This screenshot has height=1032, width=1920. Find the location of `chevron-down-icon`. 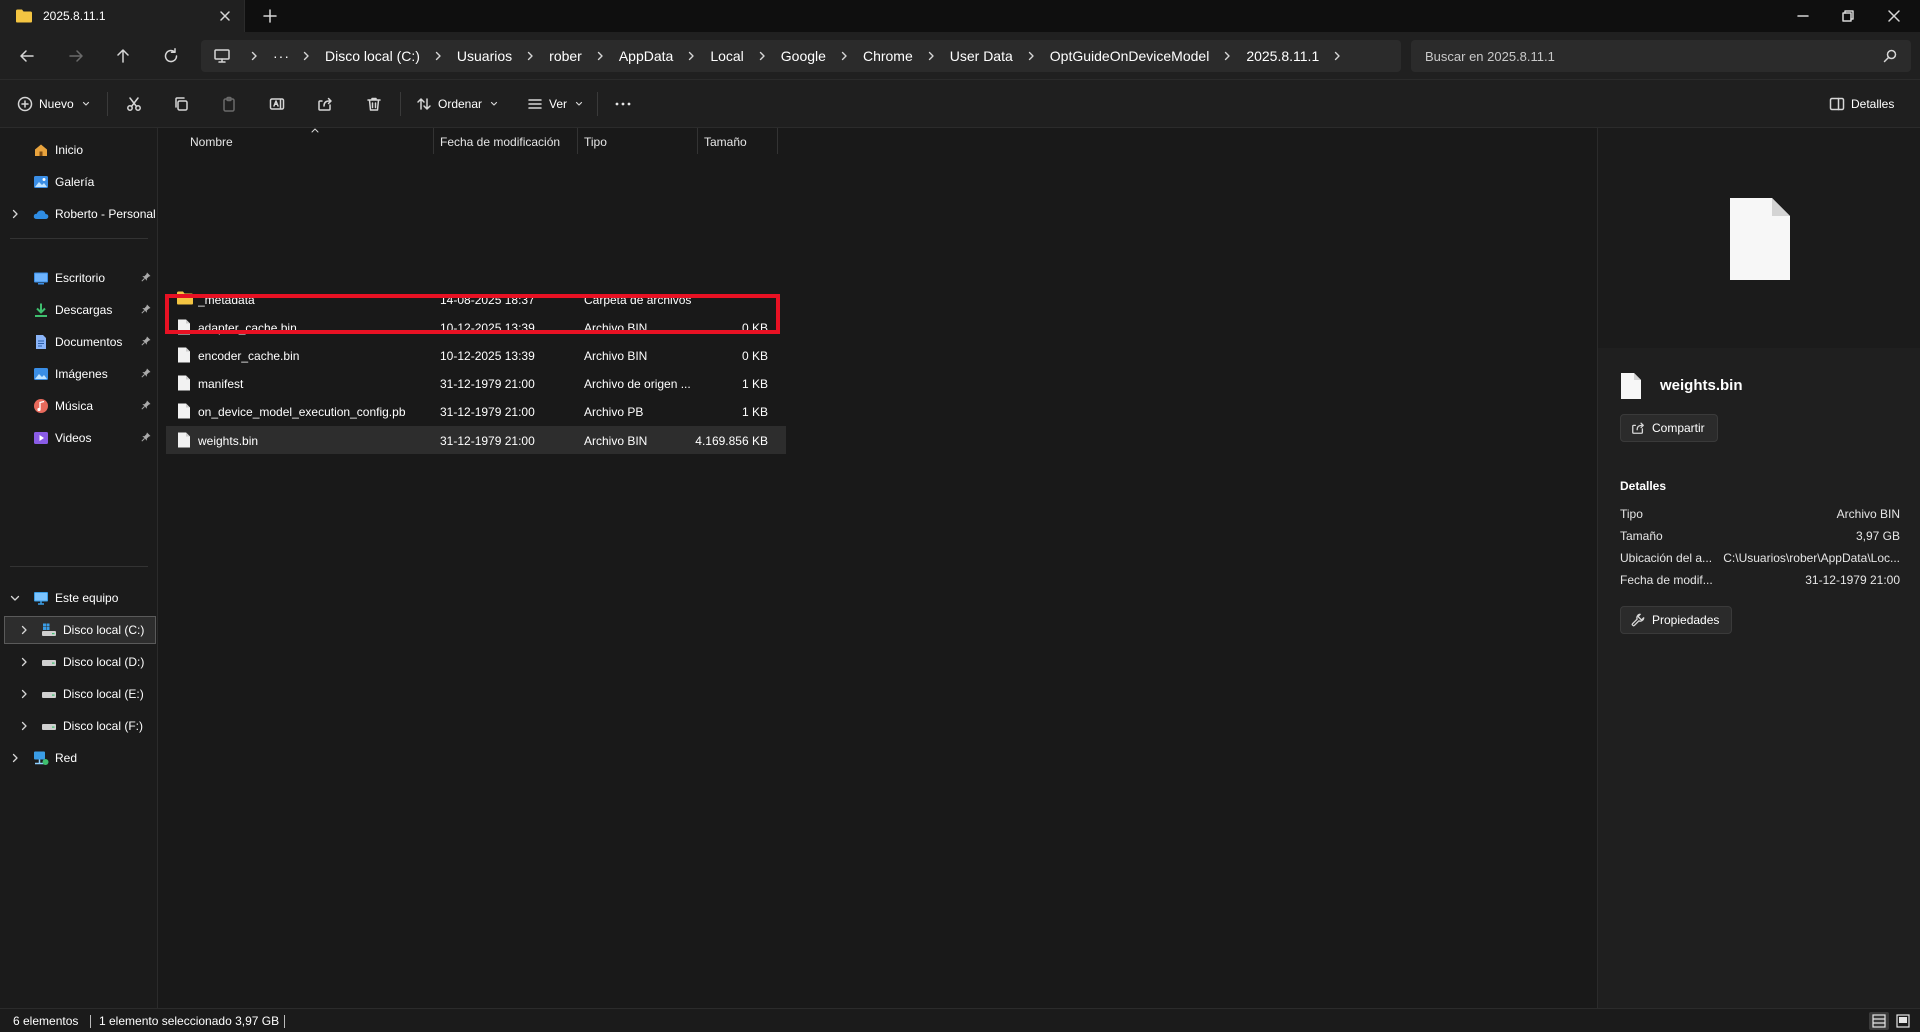

chevron-down-icon is located at coordinates (15, 598).